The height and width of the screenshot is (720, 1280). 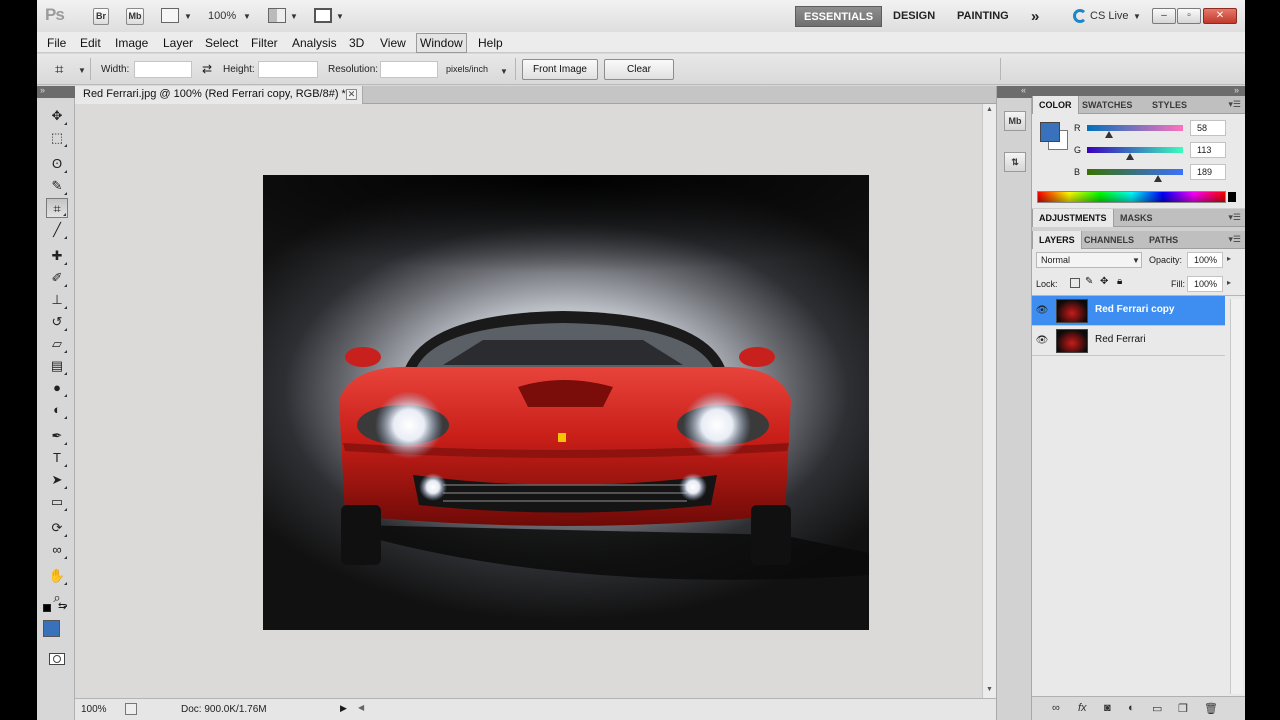 I want to click on r-slider-thumb, so click(x=1108, y=134).